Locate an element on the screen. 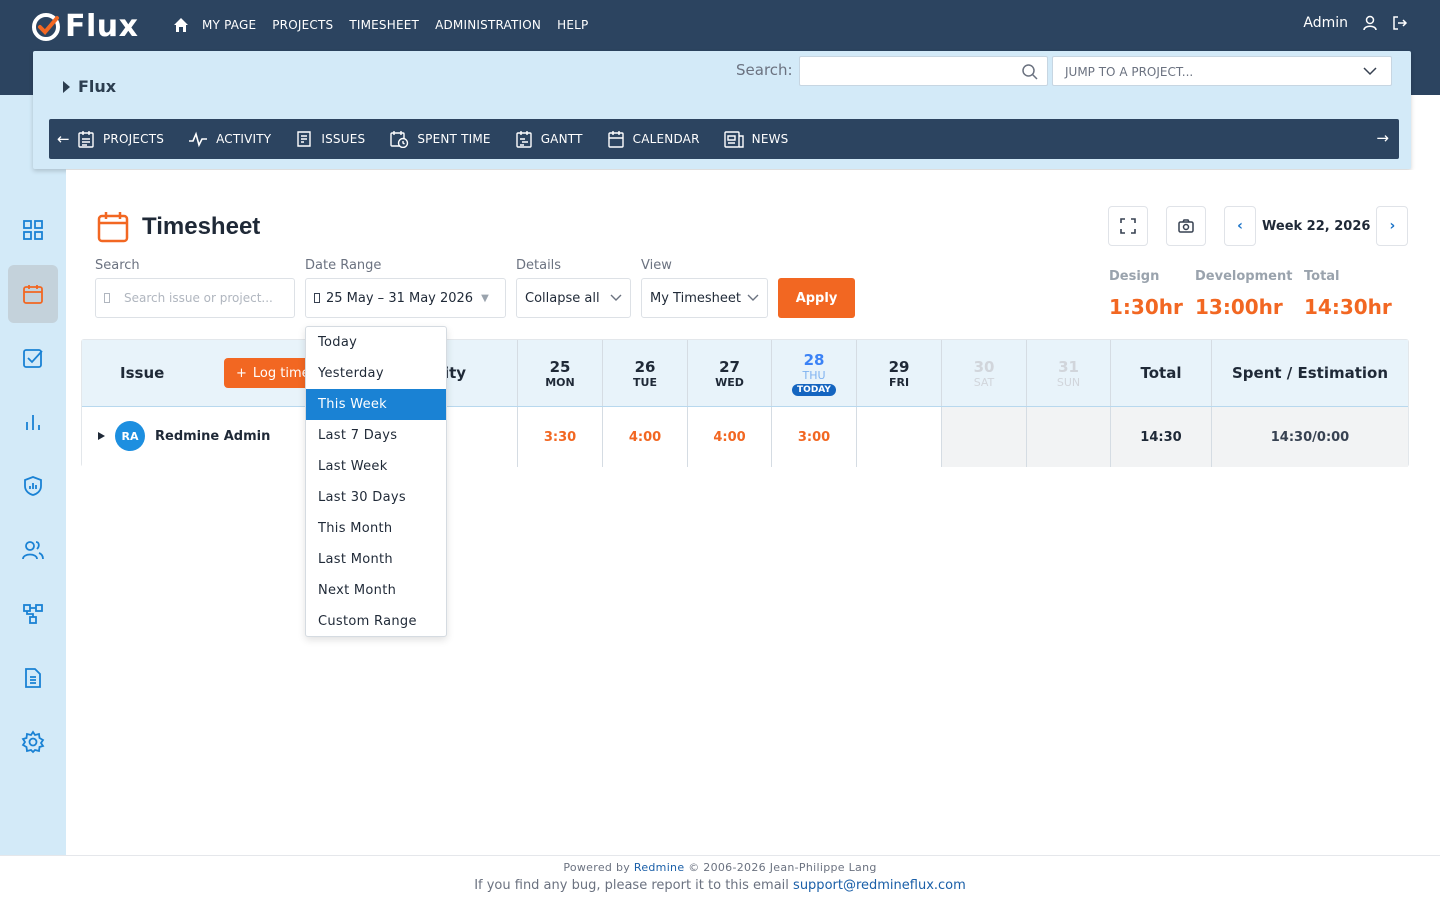  sidebar-documents is located at coordinates (33, 678).